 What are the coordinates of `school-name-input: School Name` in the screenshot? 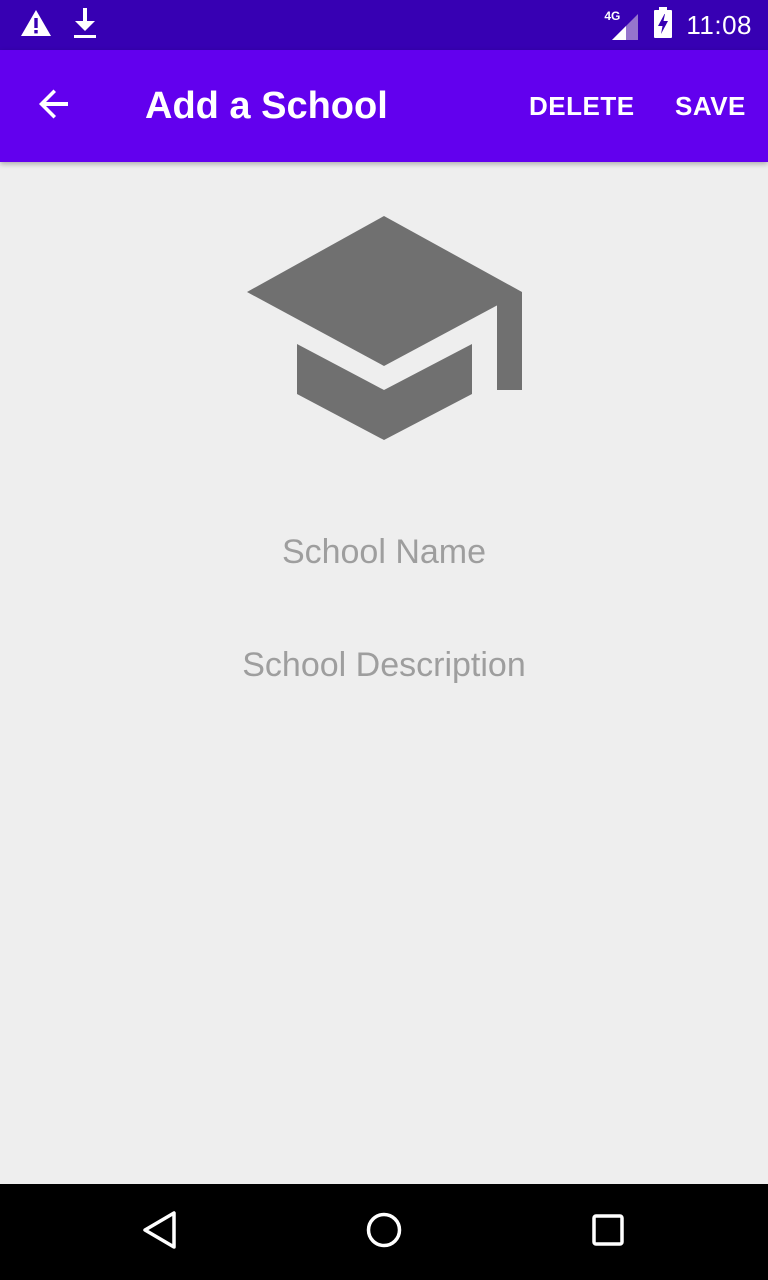 It's located at (384, 552).